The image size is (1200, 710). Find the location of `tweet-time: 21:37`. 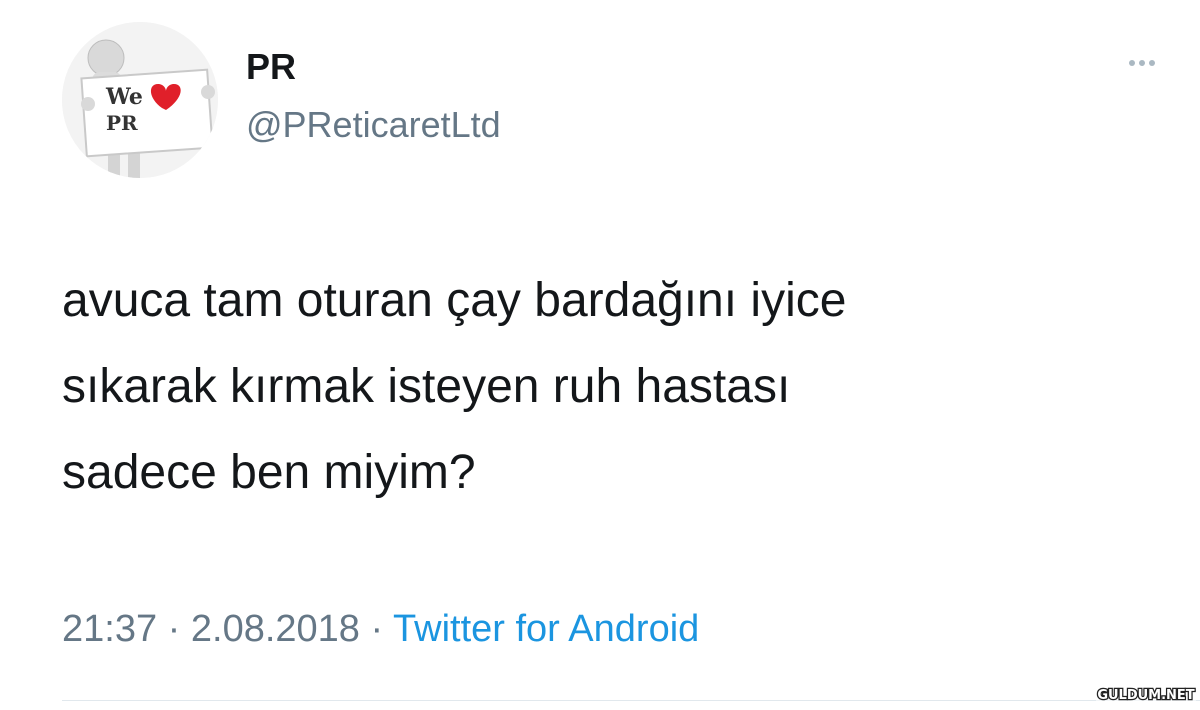

tweet-time: 21:37 is located at coordinates (109, 629).